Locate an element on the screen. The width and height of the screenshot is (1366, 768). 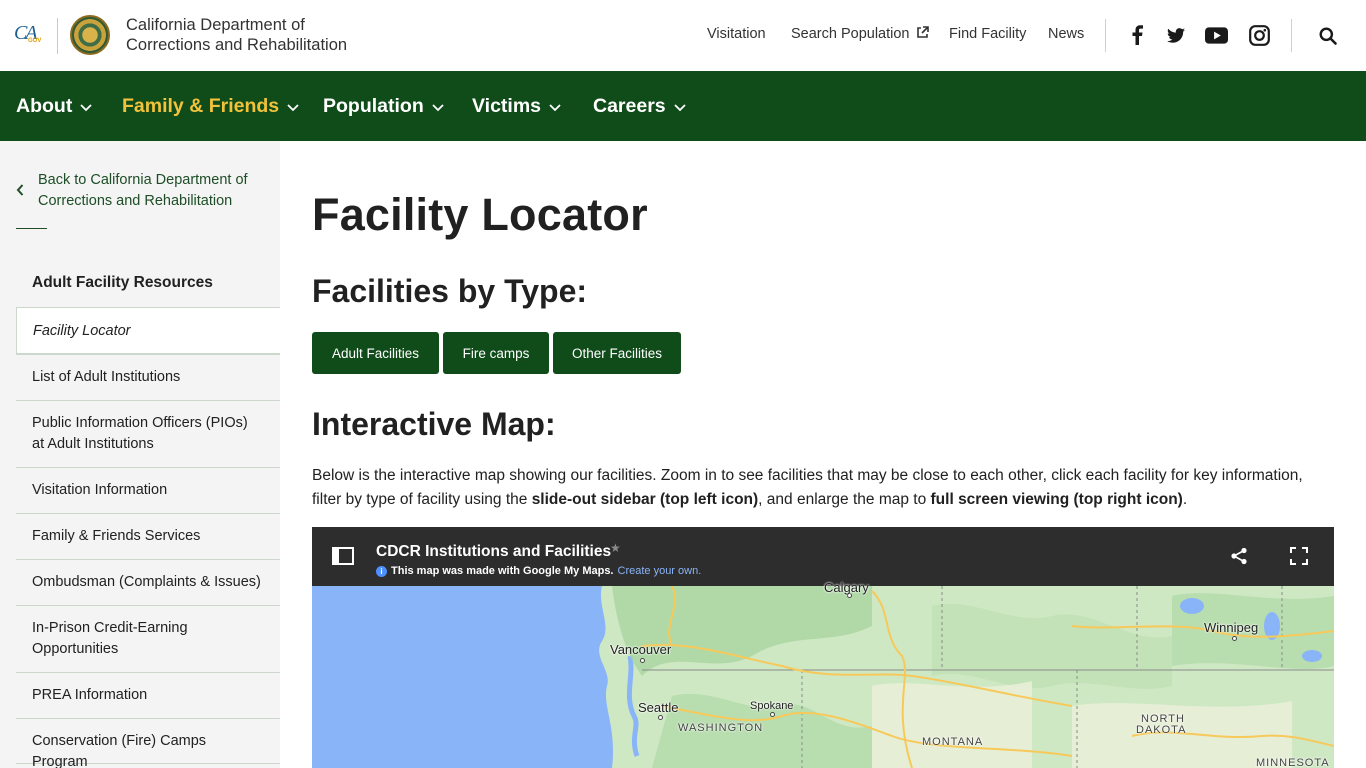
fullscreen-icon is located at coordinates (1299, 558).